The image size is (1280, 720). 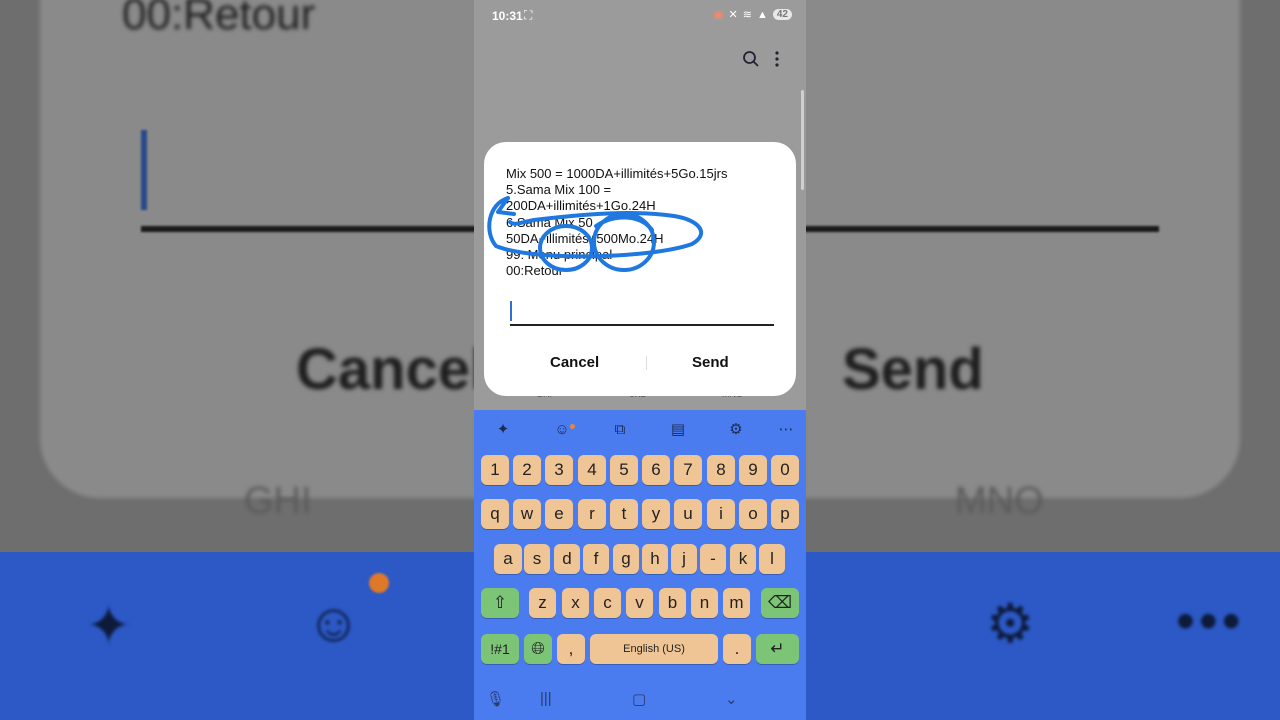 What do you see at coordinates (786, 430) in the screenshot?
I see `more-icon: ⋯` at bounding box center [786, 430].